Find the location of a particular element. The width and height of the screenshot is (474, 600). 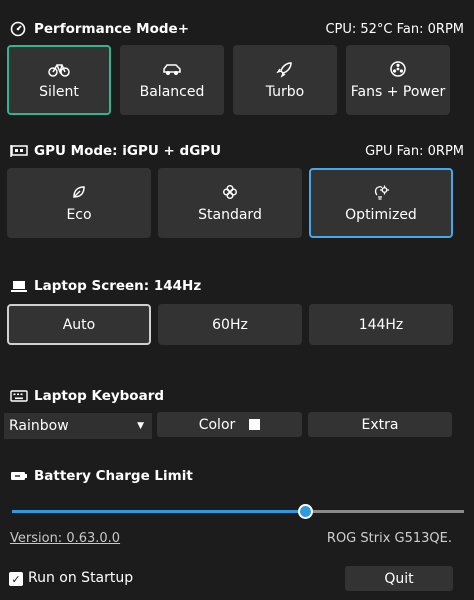

slider-track-empty is located at coordinates (384, 511).